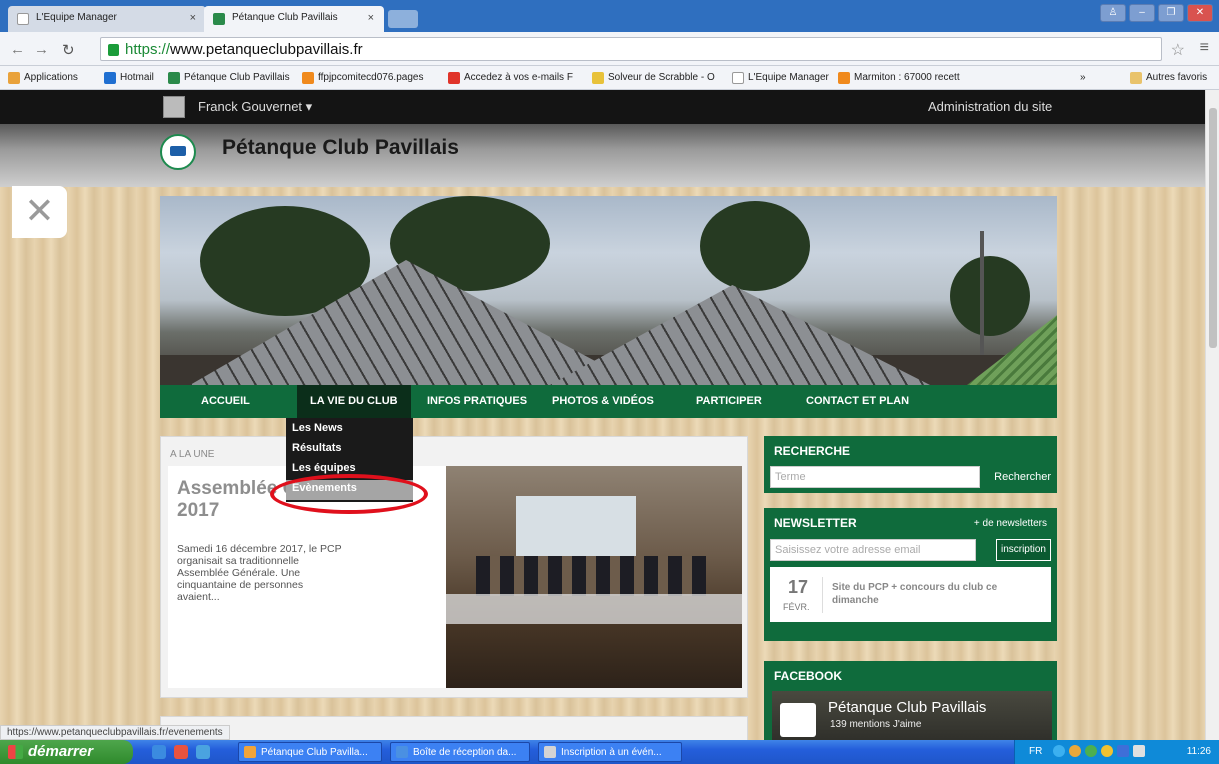 The height and width of the screenshot is (764, 1219). I want to click on forward-icon: →, so click(41, 49).